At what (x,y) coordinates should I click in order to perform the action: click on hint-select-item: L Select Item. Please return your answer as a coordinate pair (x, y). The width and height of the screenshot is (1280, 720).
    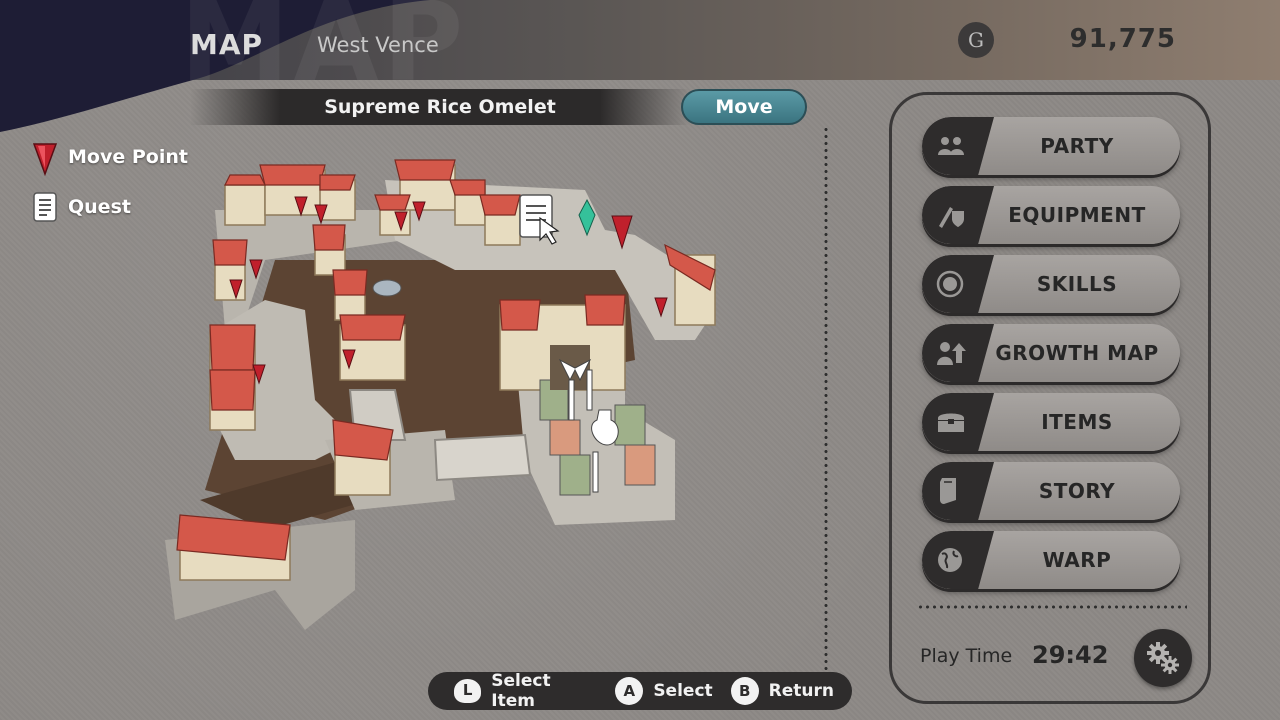
    Looking at the image, I should click on (525, 691).